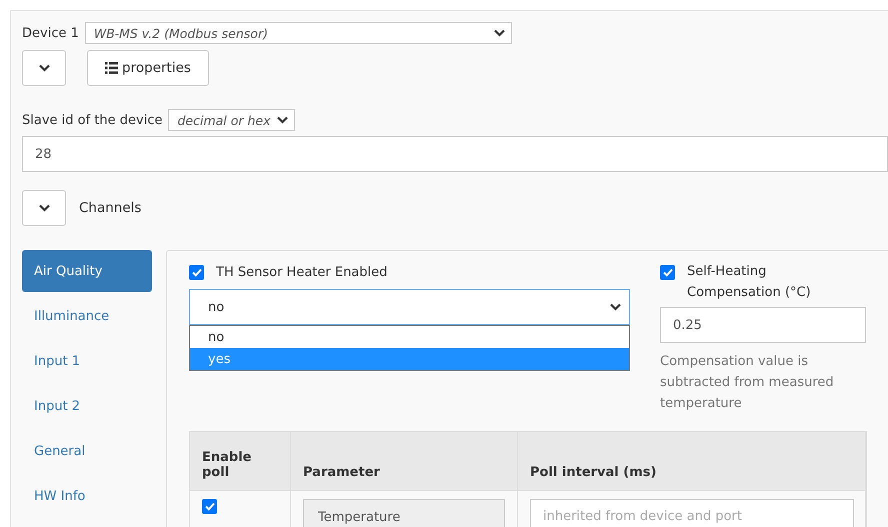 The height and width of the screenshot is (527, 888). Describe the element at coordinates (111, 68) in the screenshot. I see `list-icon` at that location.